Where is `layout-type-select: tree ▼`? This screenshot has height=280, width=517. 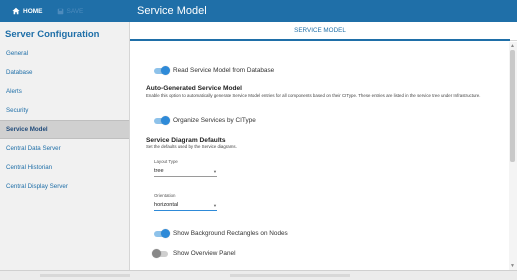
layout-type-select: tree ▼ is located at coordinates (185, 172).